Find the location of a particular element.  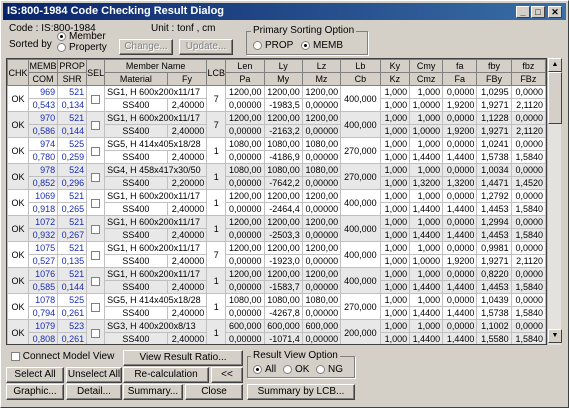

col-prop: PROP is located at coordinates (72, 66).